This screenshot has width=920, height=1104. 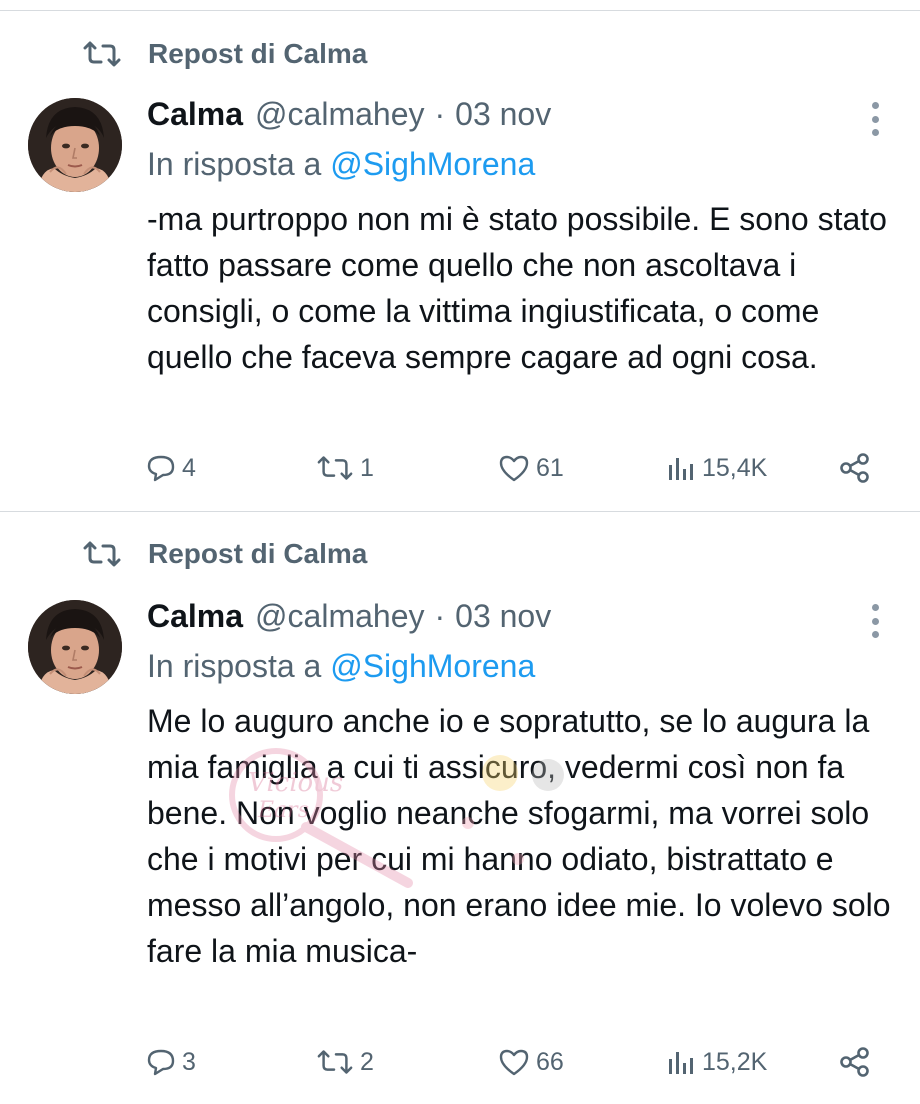 I want to click on view-count: 15,4K, so click(x=735, y=467).